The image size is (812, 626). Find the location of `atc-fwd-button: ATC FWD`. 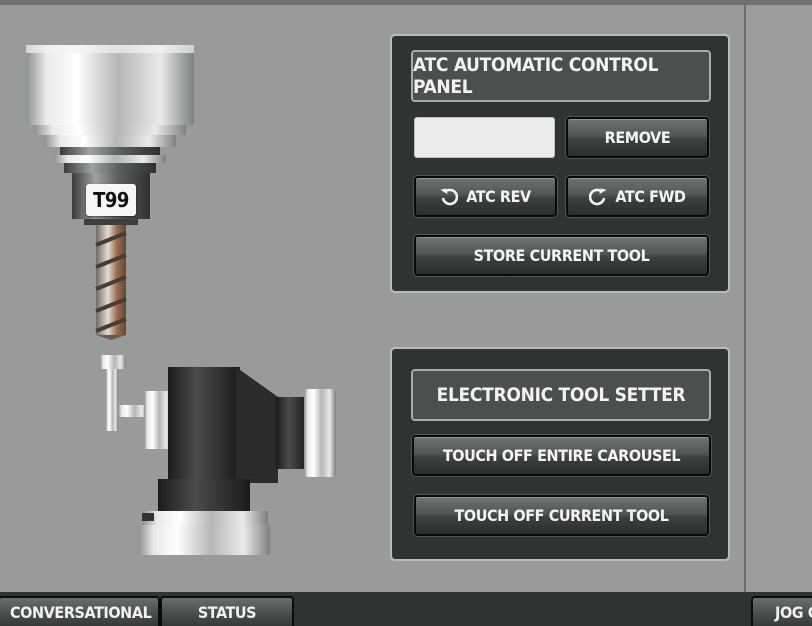

atc-fwd-button: ATC FWD is located at coordinates (637, 196).